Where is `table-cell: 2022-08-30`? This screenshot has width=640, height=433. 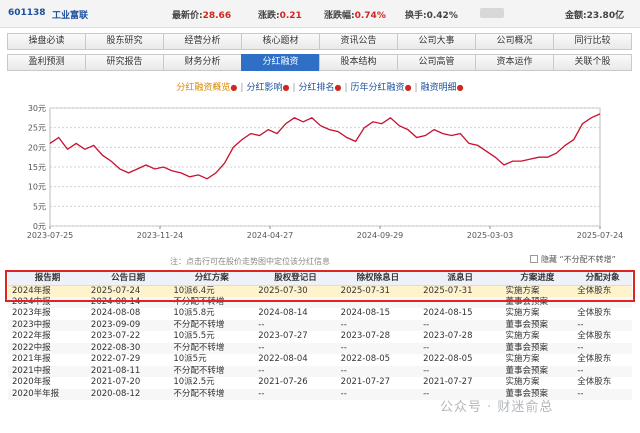
table-cell: 2022-08-30 is located at coordinates (128, 348).